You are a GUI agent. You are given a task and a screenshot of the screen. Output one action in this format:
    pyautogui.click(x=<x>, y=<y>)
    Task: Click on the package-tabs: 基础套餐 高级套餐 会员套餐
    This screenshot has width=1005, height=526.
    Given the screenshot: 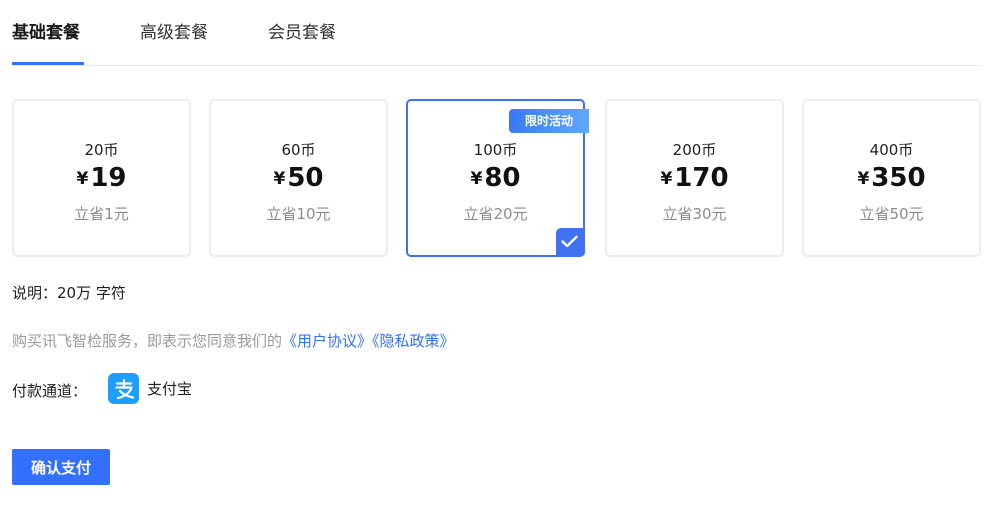 What is the action you would take?
    pyautogui.click(x=496, y=33)
    